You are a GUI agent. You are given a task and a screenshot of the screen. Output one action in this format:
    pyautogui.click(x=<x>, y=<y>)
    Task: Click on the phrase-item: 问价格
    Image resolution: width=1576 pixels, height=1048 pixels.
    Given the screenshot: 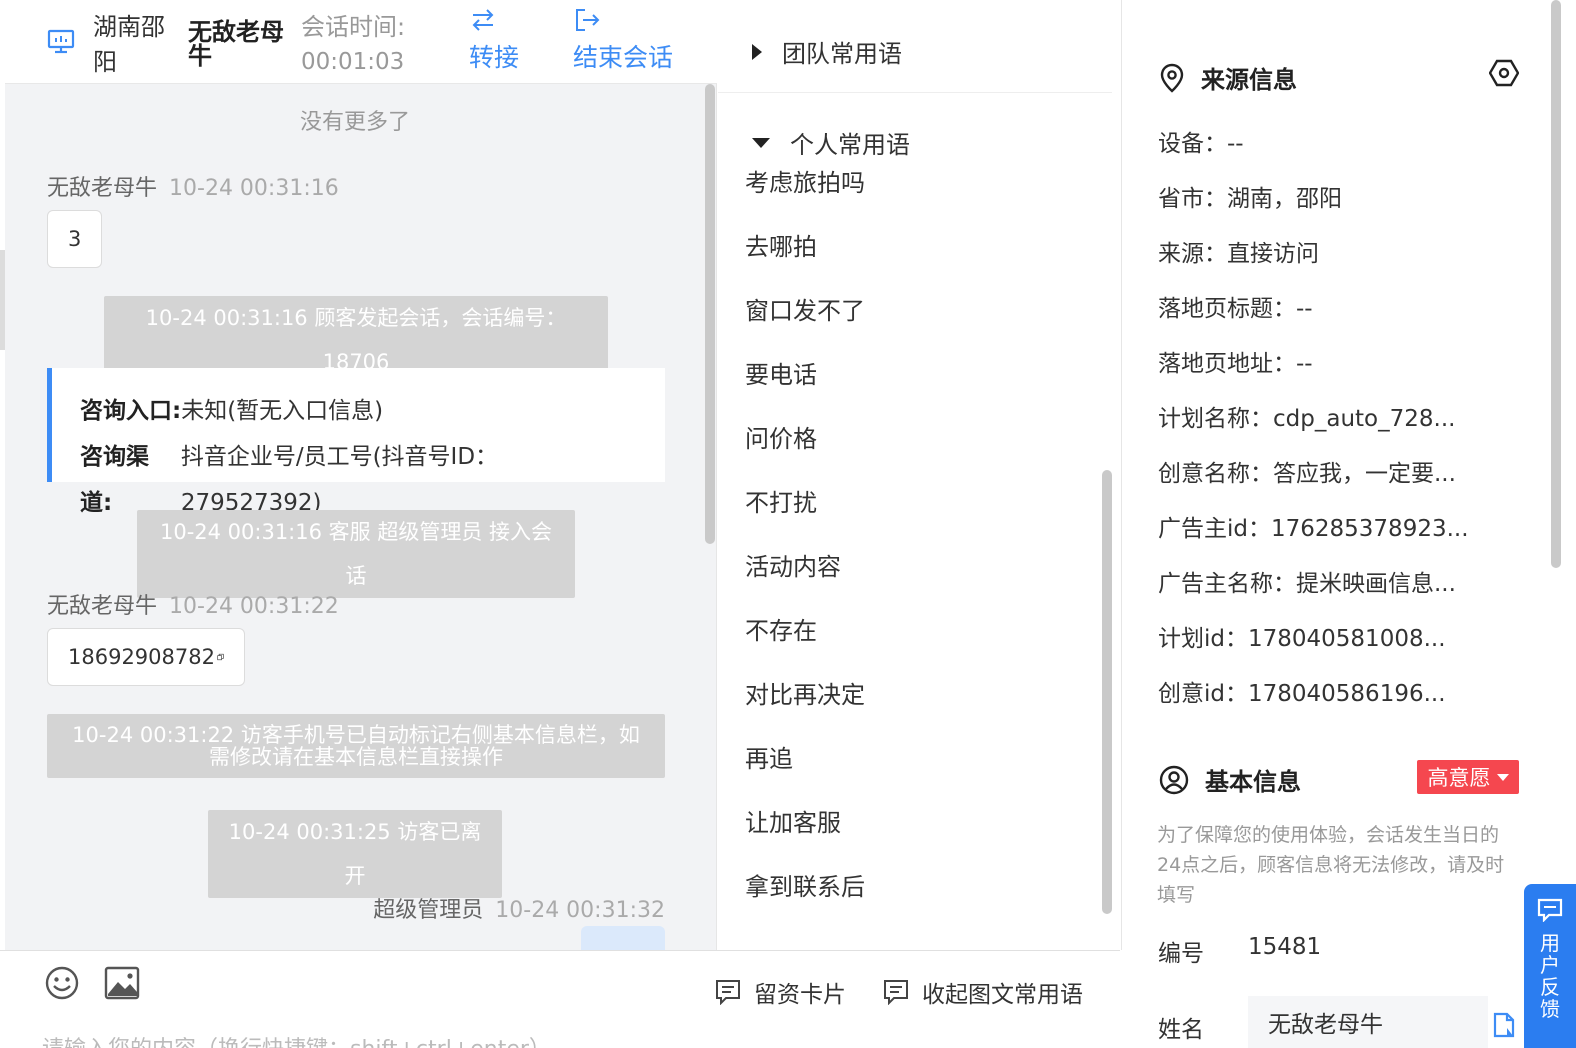 What is the action you would take?
    pyautogui.click(x=781, y=436)
    